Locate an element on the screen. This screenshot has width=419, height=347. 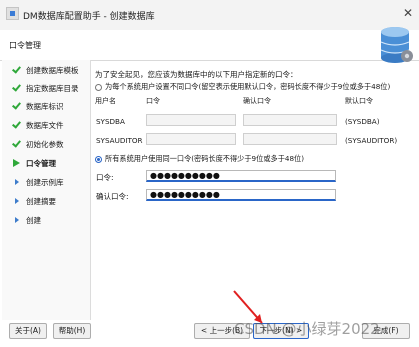
step-summary: 创建摘要 is located at coordinates (34, 201).